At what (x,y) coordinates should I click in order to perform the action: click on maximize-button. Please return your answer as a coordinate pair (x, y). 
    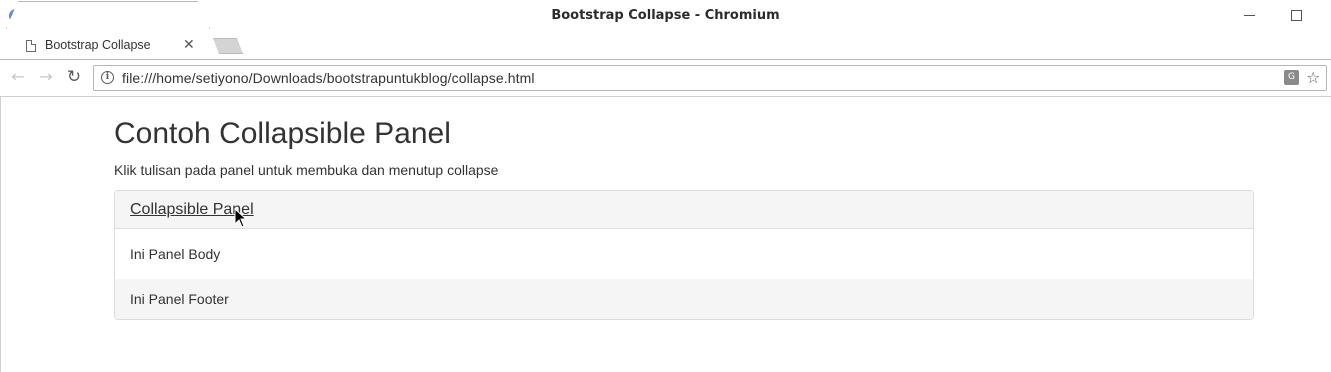
    Looking at the image, I should click on (1297, 15).